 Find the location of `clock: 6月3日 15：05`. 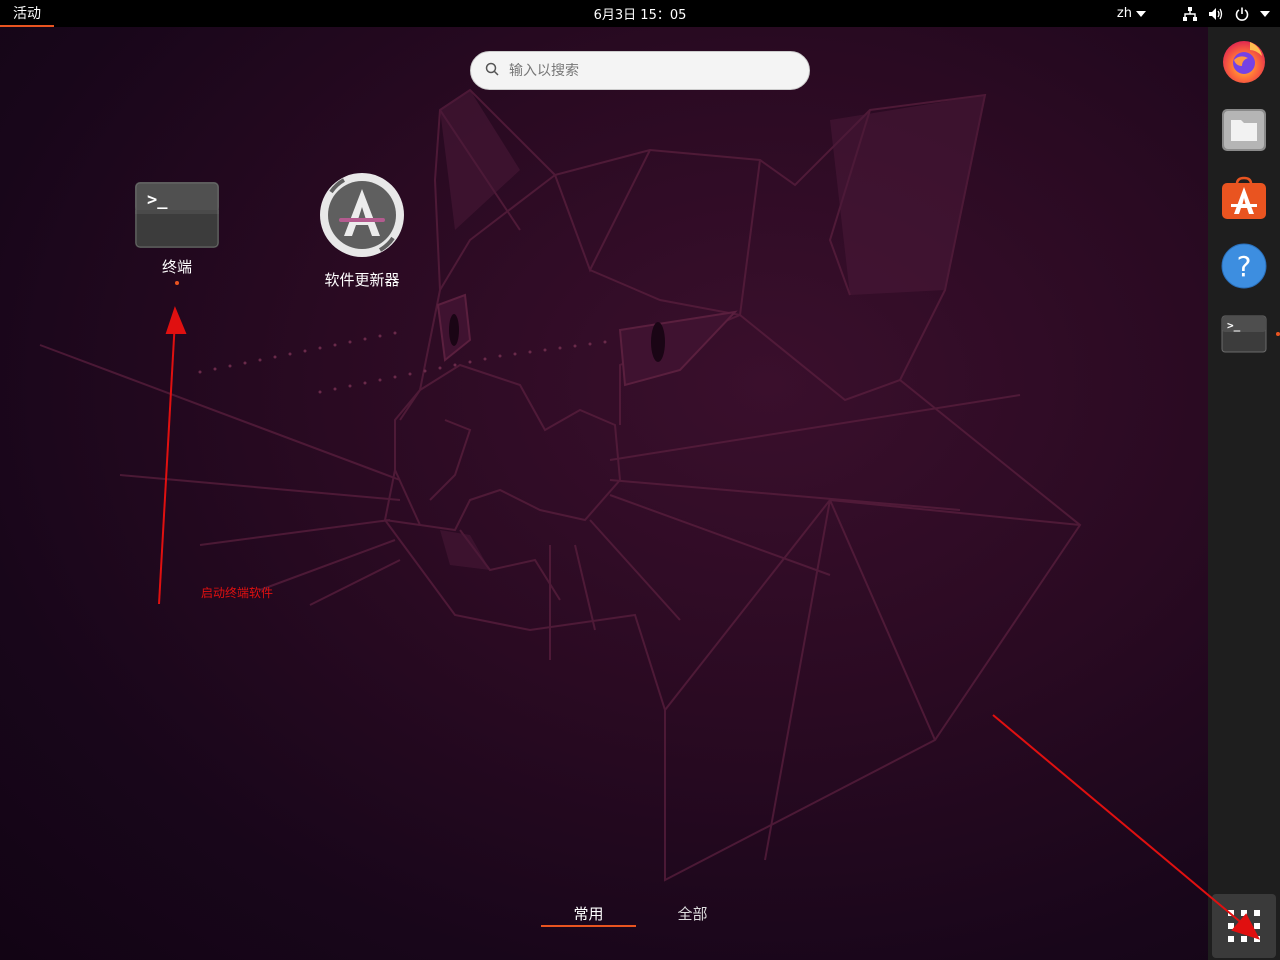

clock: 6月3日 15：05 is located at coordinates (640, 13).